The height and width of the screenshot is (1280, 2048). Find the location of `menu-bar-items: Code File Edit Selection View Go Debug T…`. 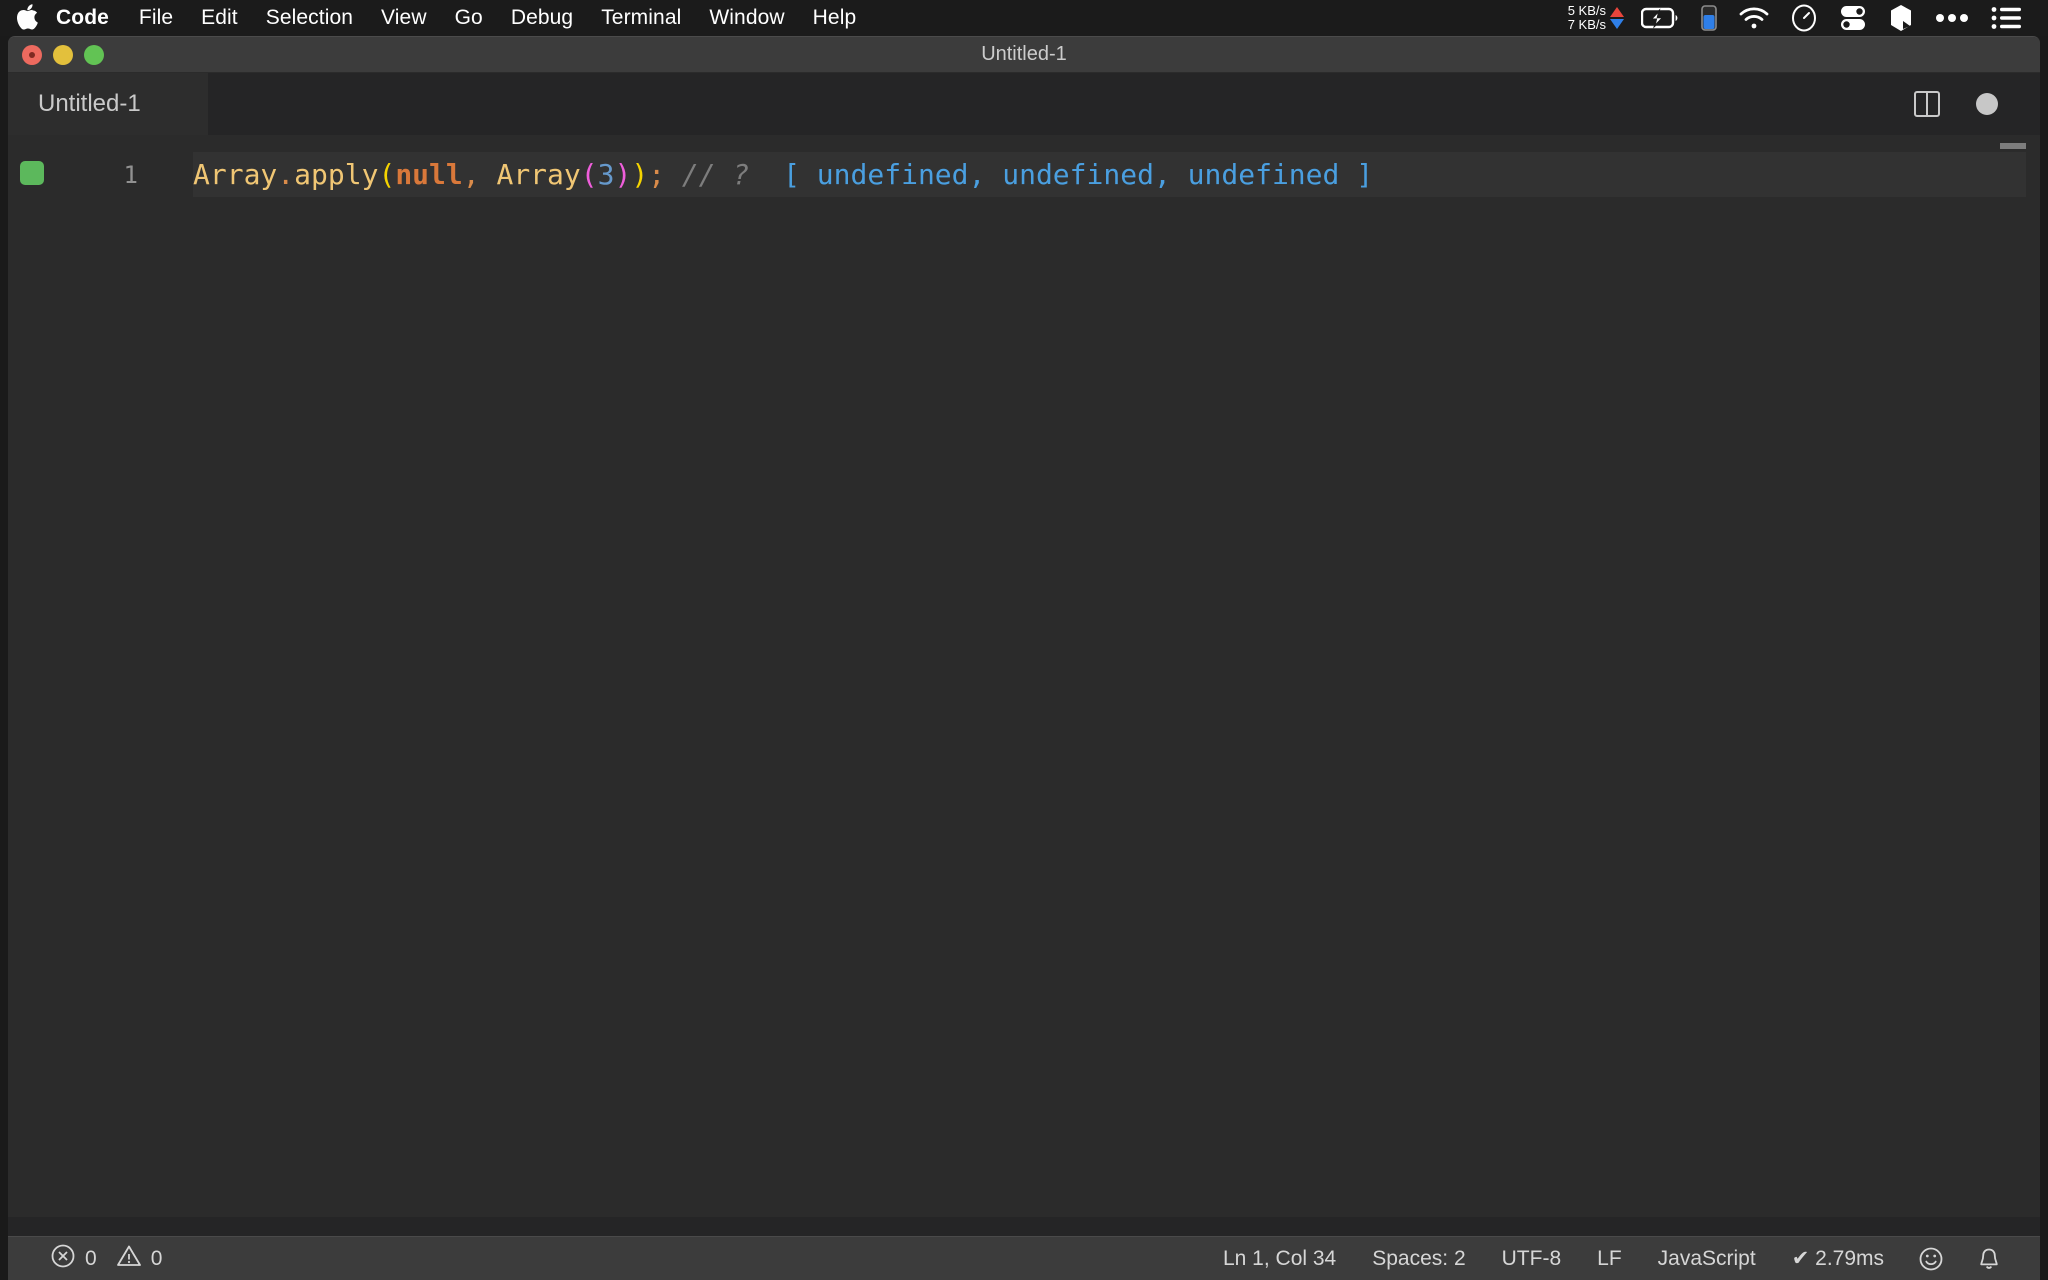

menu-bar-items: Code File Edit Selection View Go Debug T… is located at coordinates (435, 18).